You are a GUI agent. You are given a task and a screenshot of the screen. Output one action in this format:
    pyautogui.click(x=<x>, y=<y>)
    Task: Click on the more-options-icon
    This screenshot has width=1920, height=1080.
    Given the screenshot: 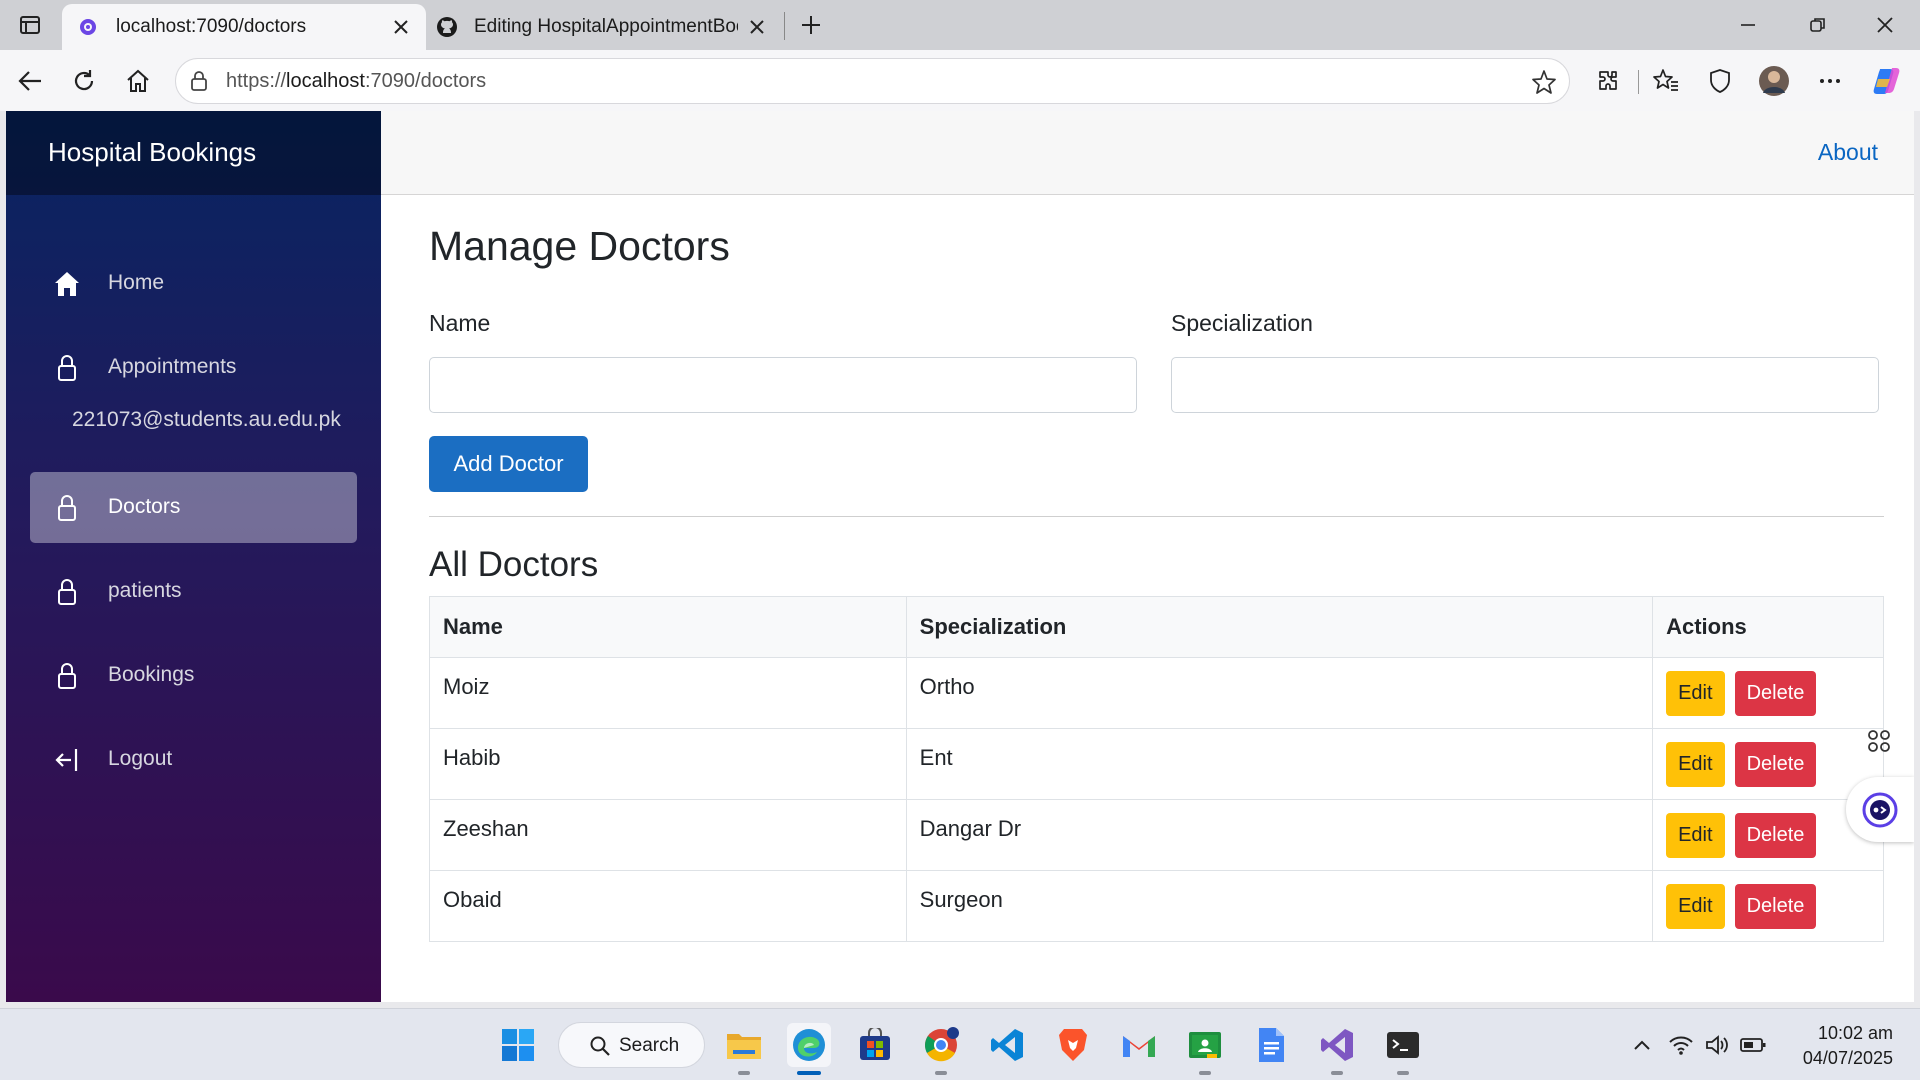 What is the action you would take?
    pyautogui.click(x=1830, y=81)
    